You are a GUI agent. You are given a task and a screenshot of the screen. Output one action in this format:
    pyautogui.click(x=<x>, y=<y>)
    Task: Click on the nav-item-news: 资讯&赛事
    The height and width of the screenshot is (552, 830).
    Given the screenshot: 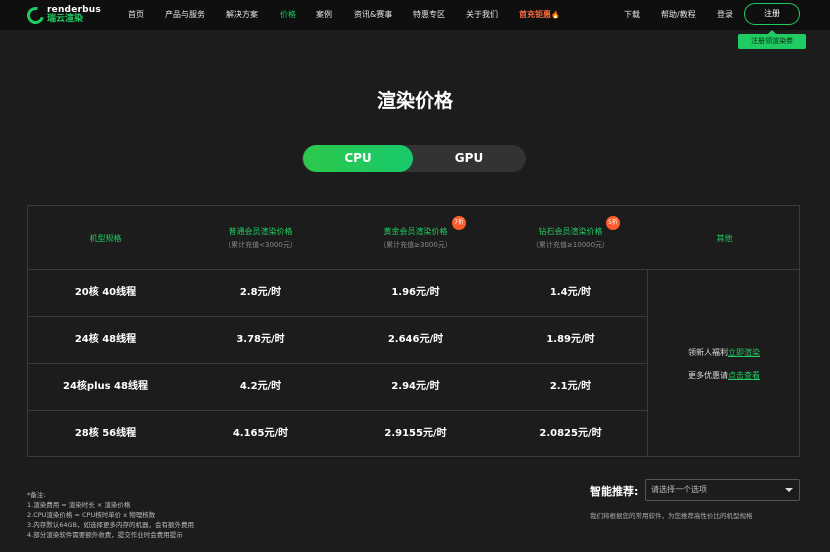 What is the action you would take?
    pyautogui.click(x=373, y=14)
    